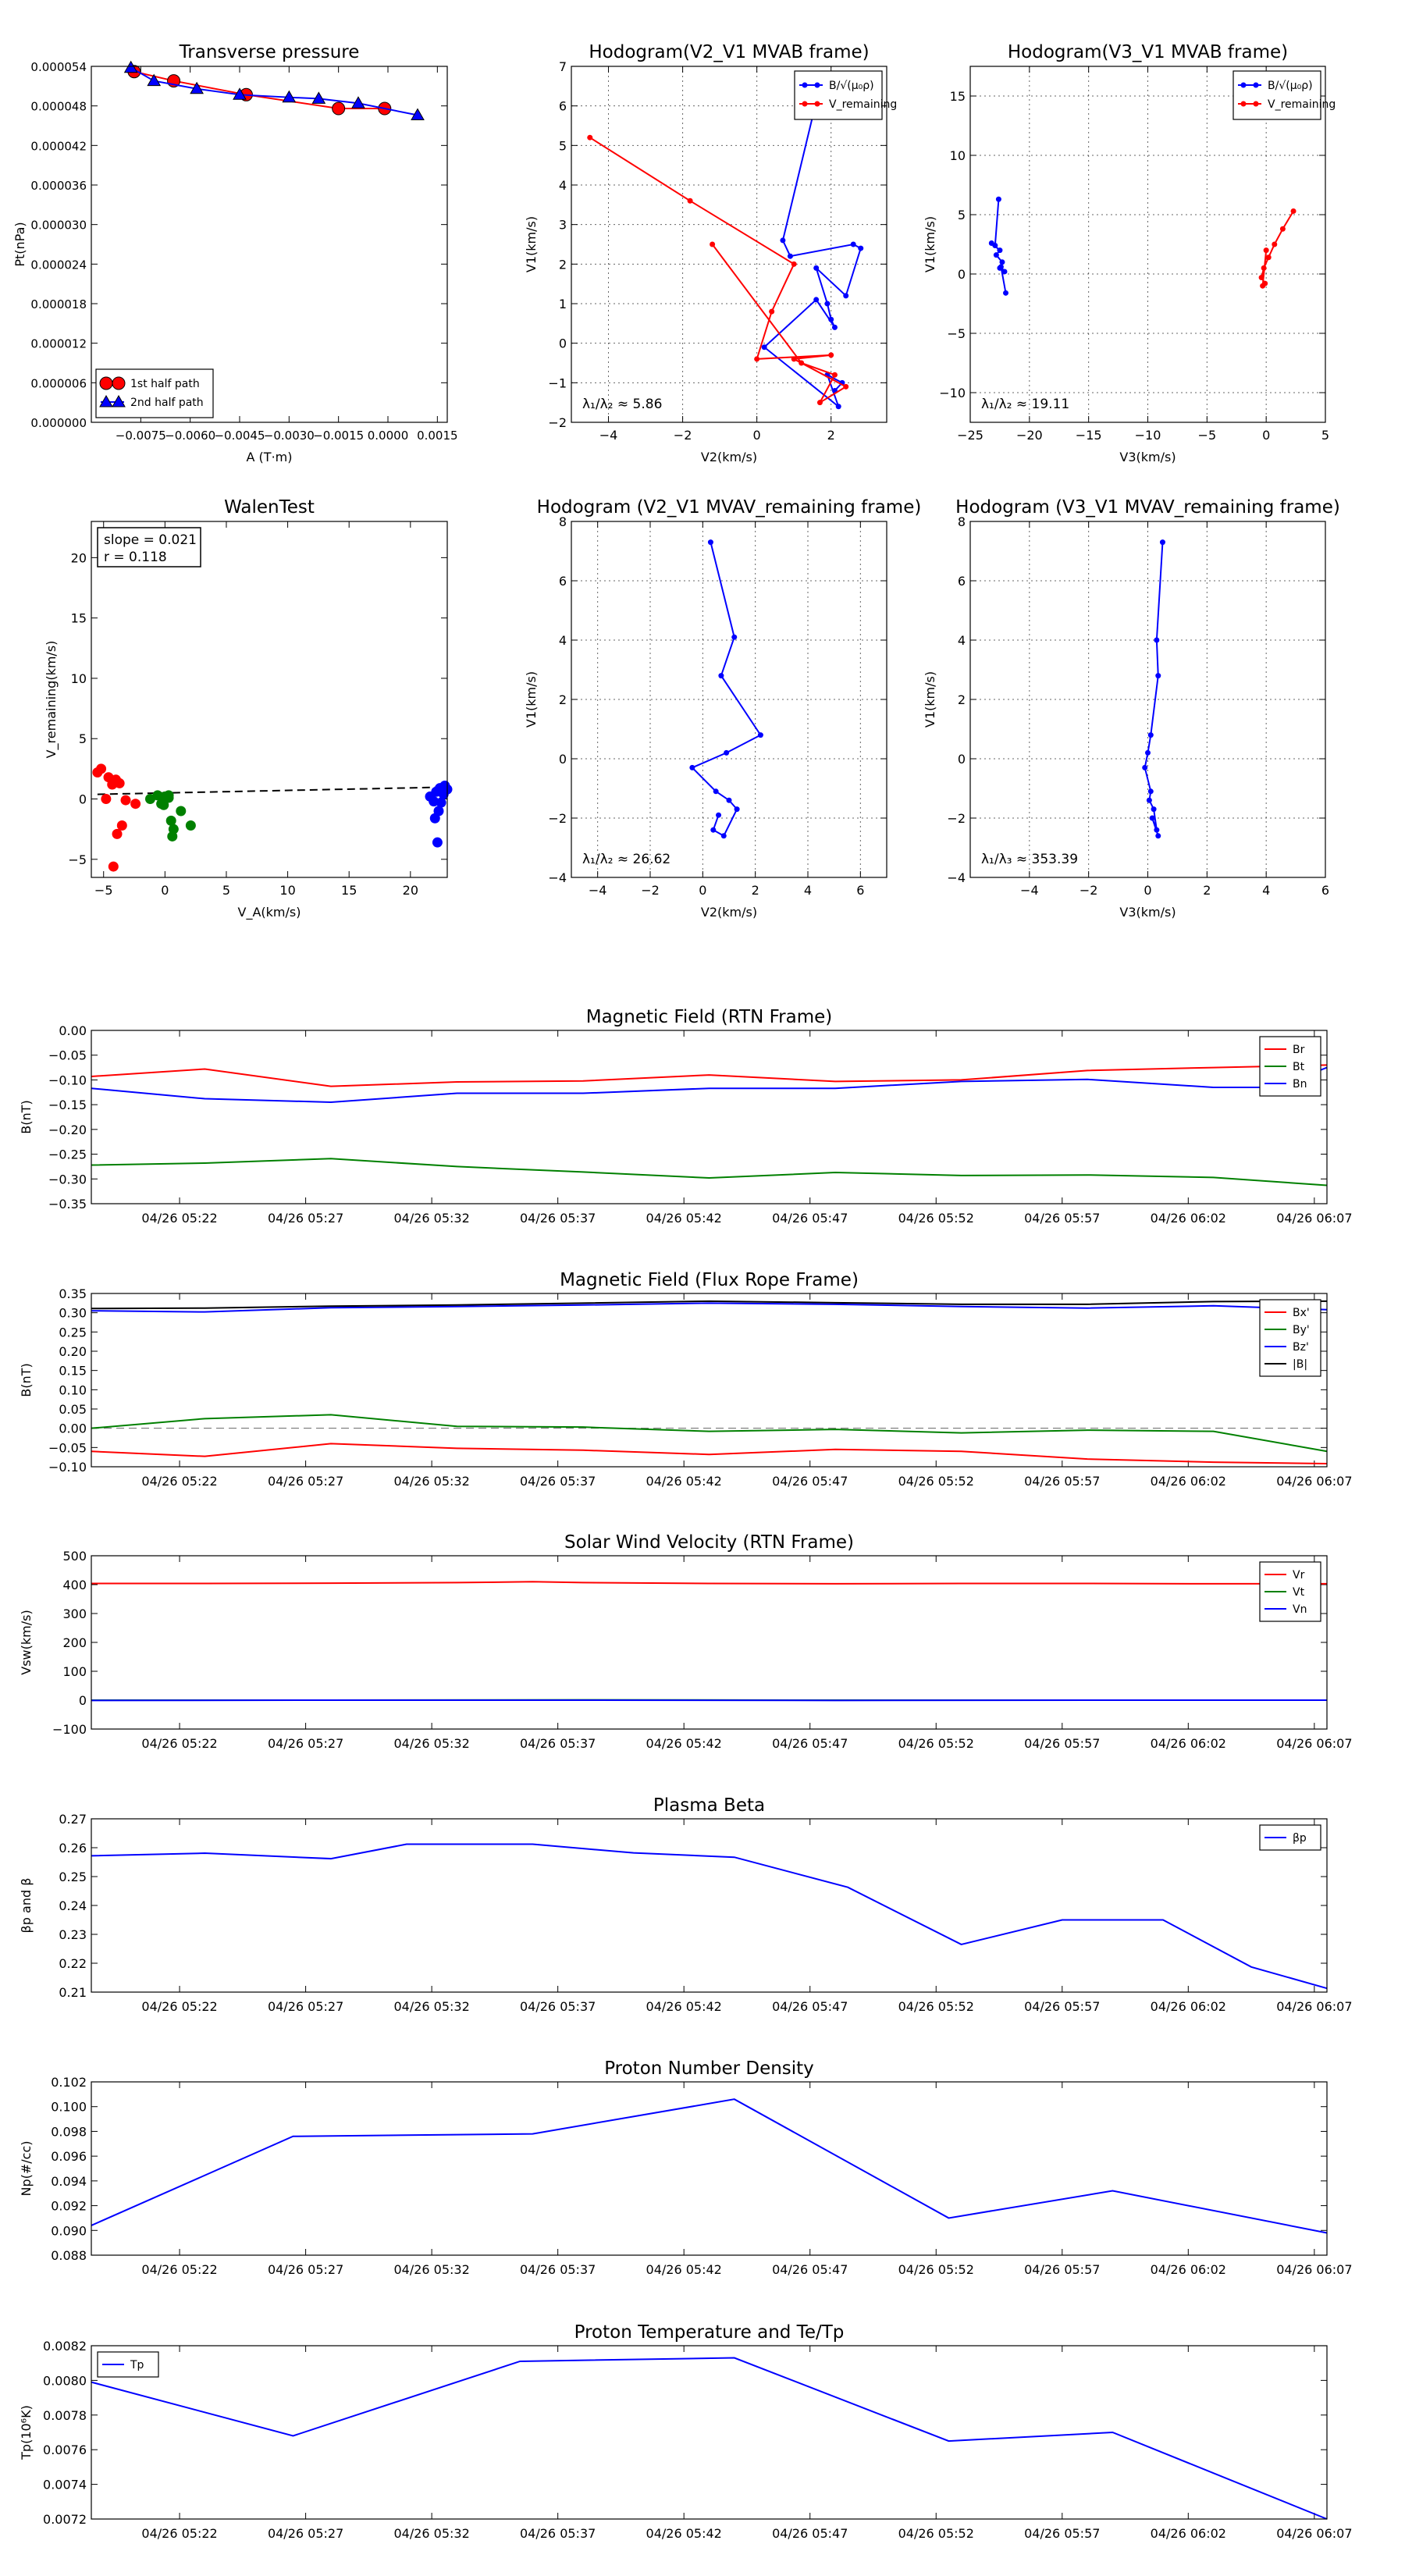  Describe the element at coordinates (151, 540) in the screenshot. I see `slope-text: slope = 0.021` at that location.